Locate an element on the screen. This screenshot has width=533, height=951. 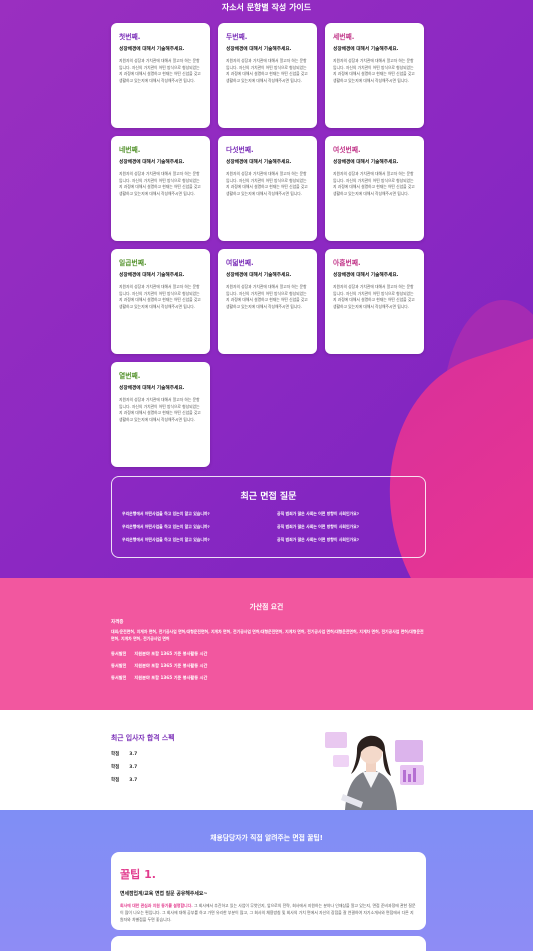
perks-heading: 자격증 is located at coordinates (117, 622).